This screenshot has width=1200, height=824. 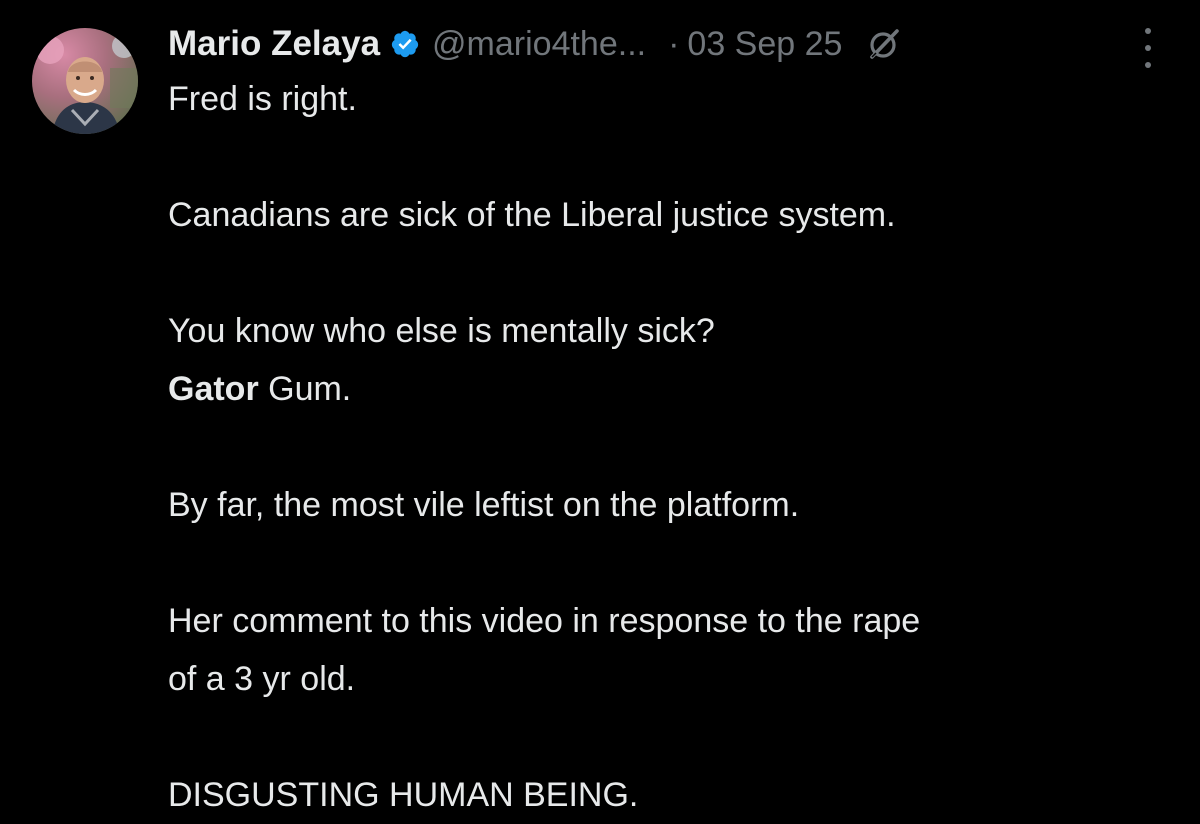 What do you see at coordinates (274, 44) in the screenshot?
I see `author-display-name: Mario Zelaya` at bounding box center [274, 44].